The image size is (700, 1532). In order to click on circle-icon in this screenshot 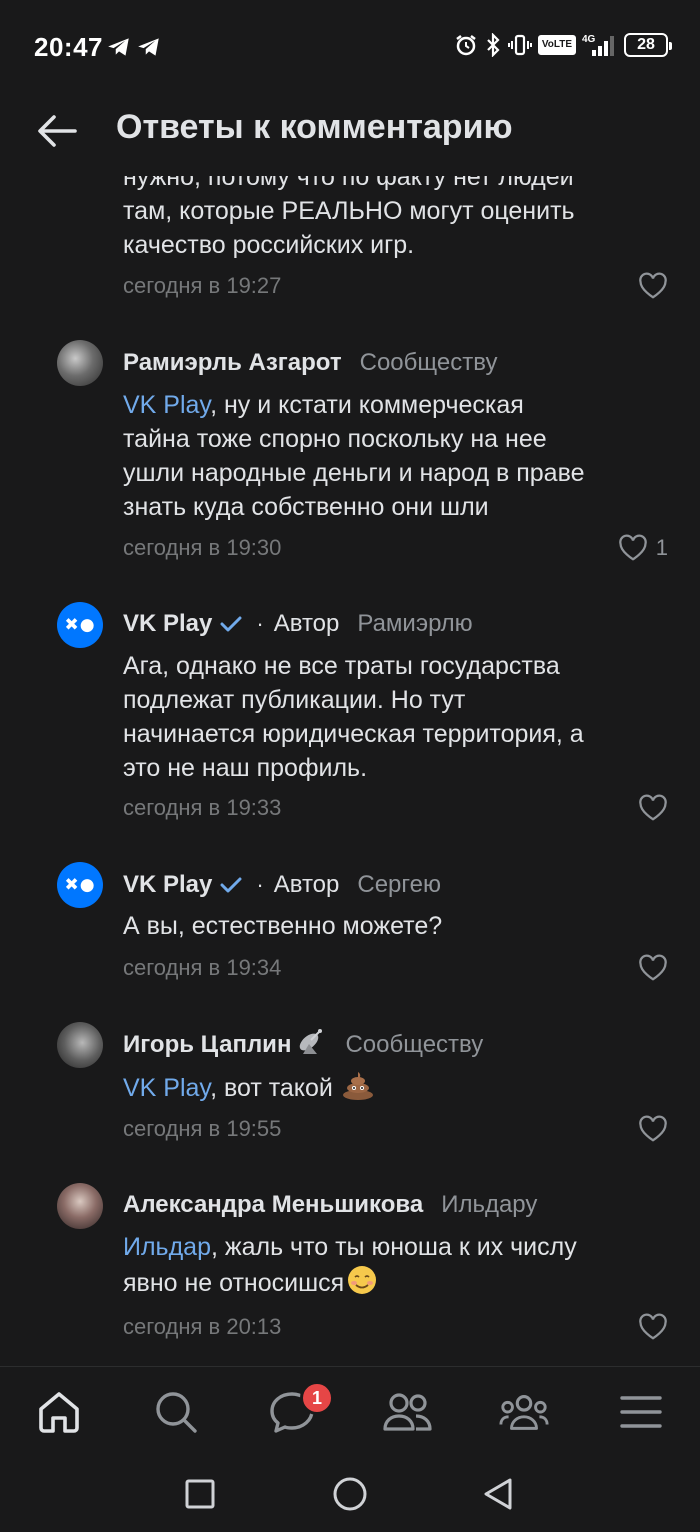, I will do `click(350, 1494)`.